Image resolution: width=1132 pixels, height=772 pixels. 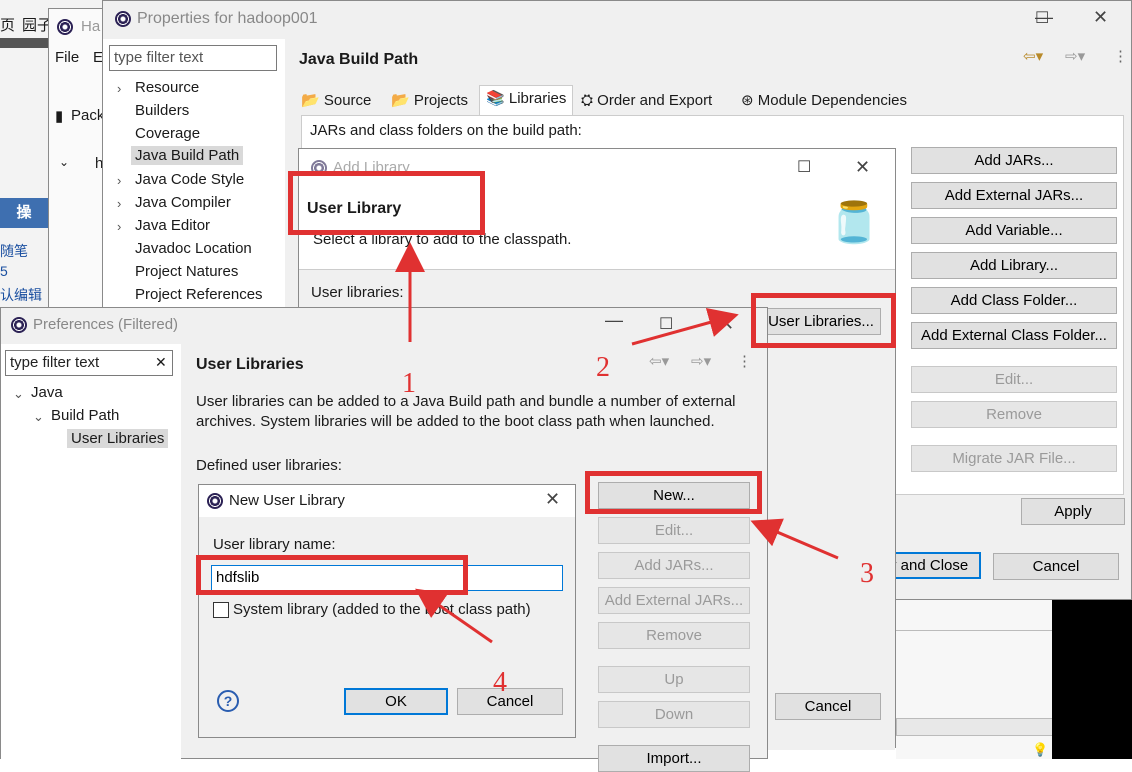 I want to click on annotation-label-1: 1, so click(x=409, y=383).